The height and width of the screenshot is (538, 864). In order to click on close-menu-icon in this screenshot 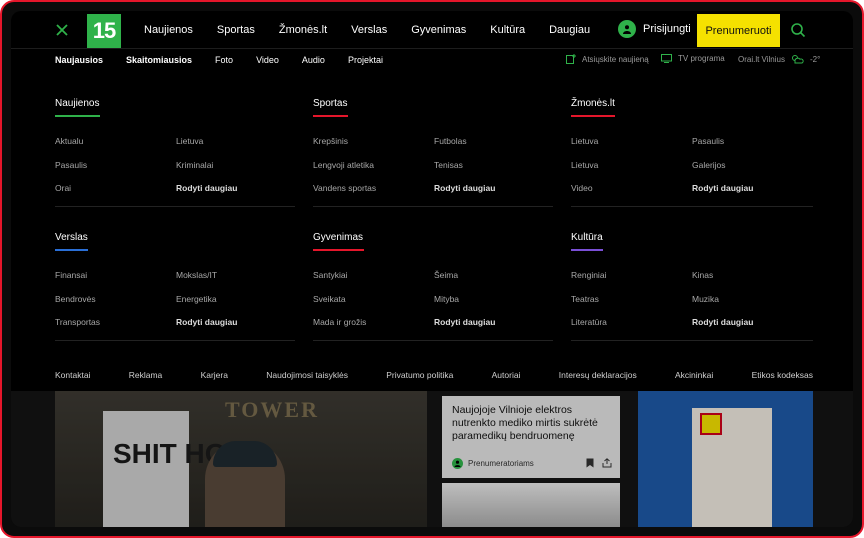, I will do `click(62, 30)`.